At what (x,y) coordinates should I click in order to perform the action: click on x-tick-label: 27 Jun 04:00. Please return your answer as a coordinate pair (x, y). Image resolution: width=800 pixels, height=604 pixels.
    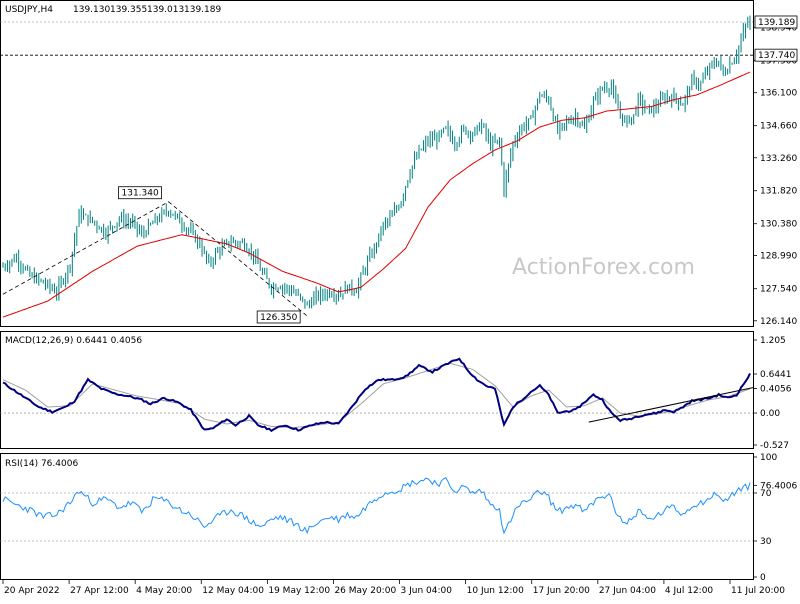
    Looking at the image, I should click on (627, 591).